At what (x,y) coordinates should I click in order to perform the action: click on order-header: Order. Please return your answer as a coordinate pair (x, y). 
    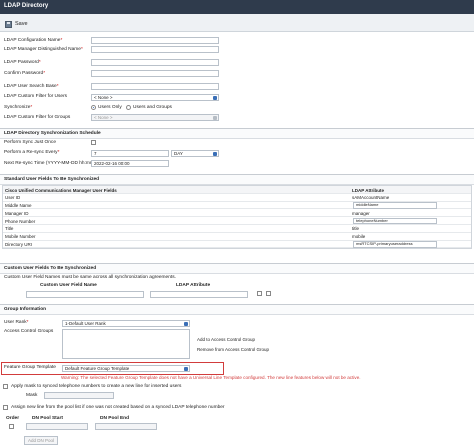
    Looking at the image, I should click on (13, 418).